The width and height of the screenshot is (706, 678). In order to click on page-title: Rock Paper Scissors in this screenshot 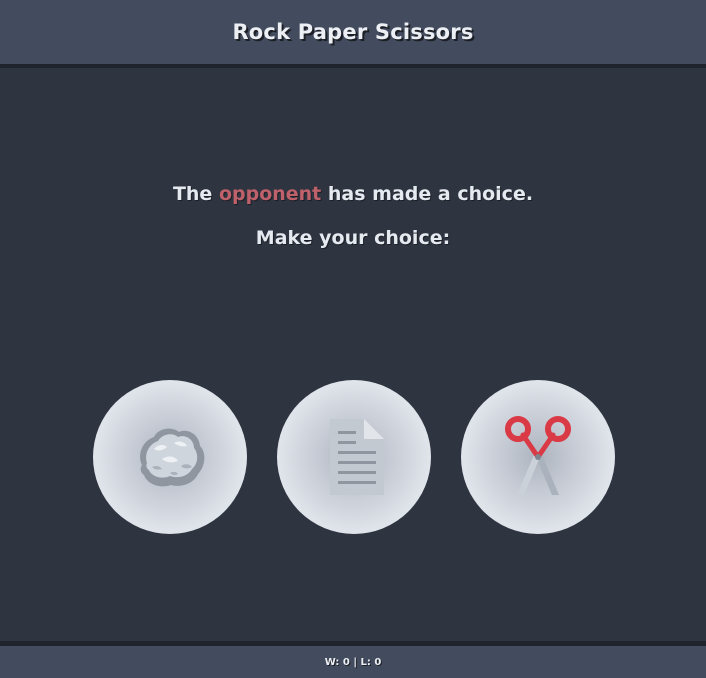, I will do `click(353, 32)`.